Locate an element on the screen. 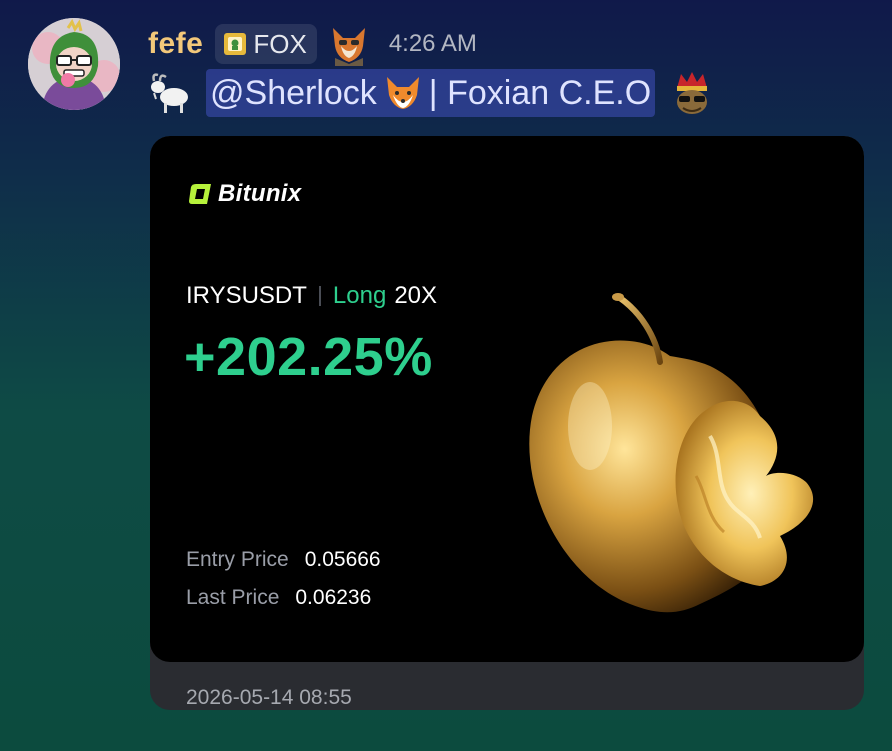 This screenshot has height=751, width=892. last-price-label: Last Price is located at coordinates (233, 597).